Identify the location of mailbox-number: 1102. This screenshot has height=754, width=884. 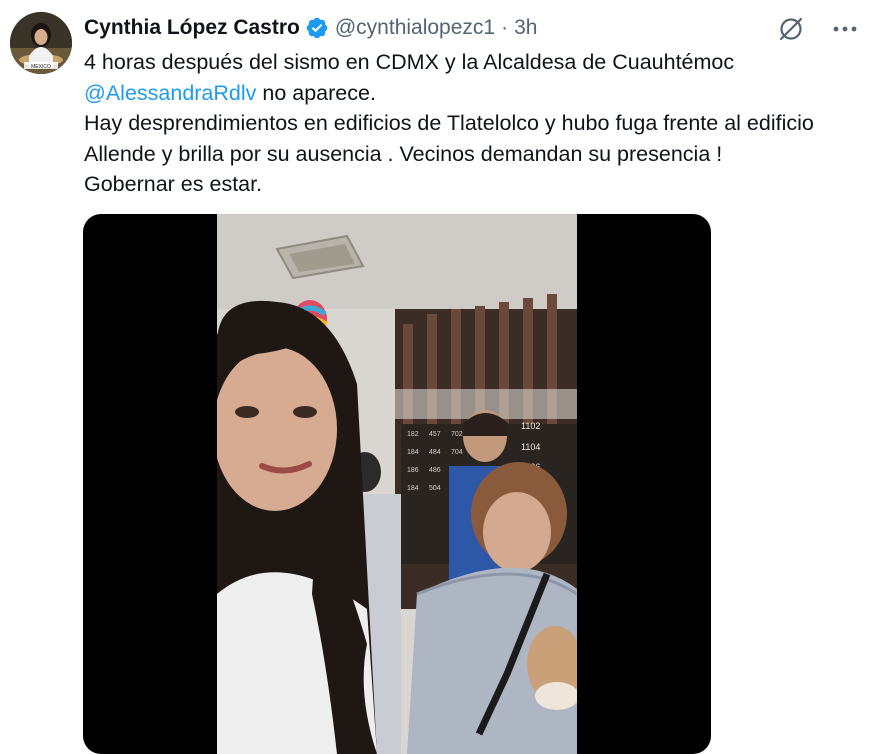
(530, 426).